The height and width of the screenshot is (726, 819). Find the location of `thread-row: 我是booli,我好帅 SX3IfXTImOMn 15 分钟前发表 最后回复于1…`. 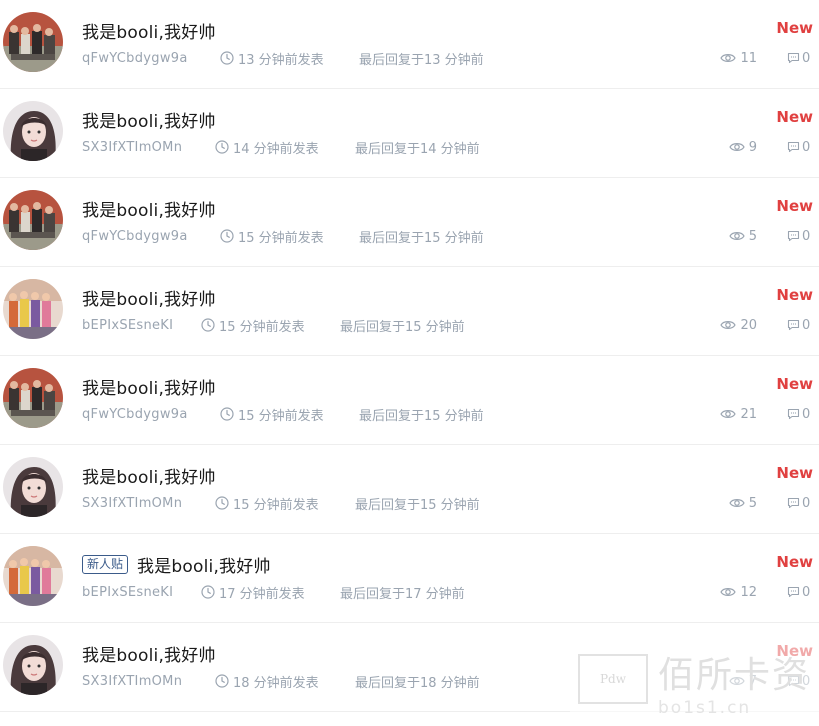

thread-row: 我是booli,我好帅 SX3IfXTImOMn 15 分钟前发表 最后回复于1… is located at coordinates (409, 489).